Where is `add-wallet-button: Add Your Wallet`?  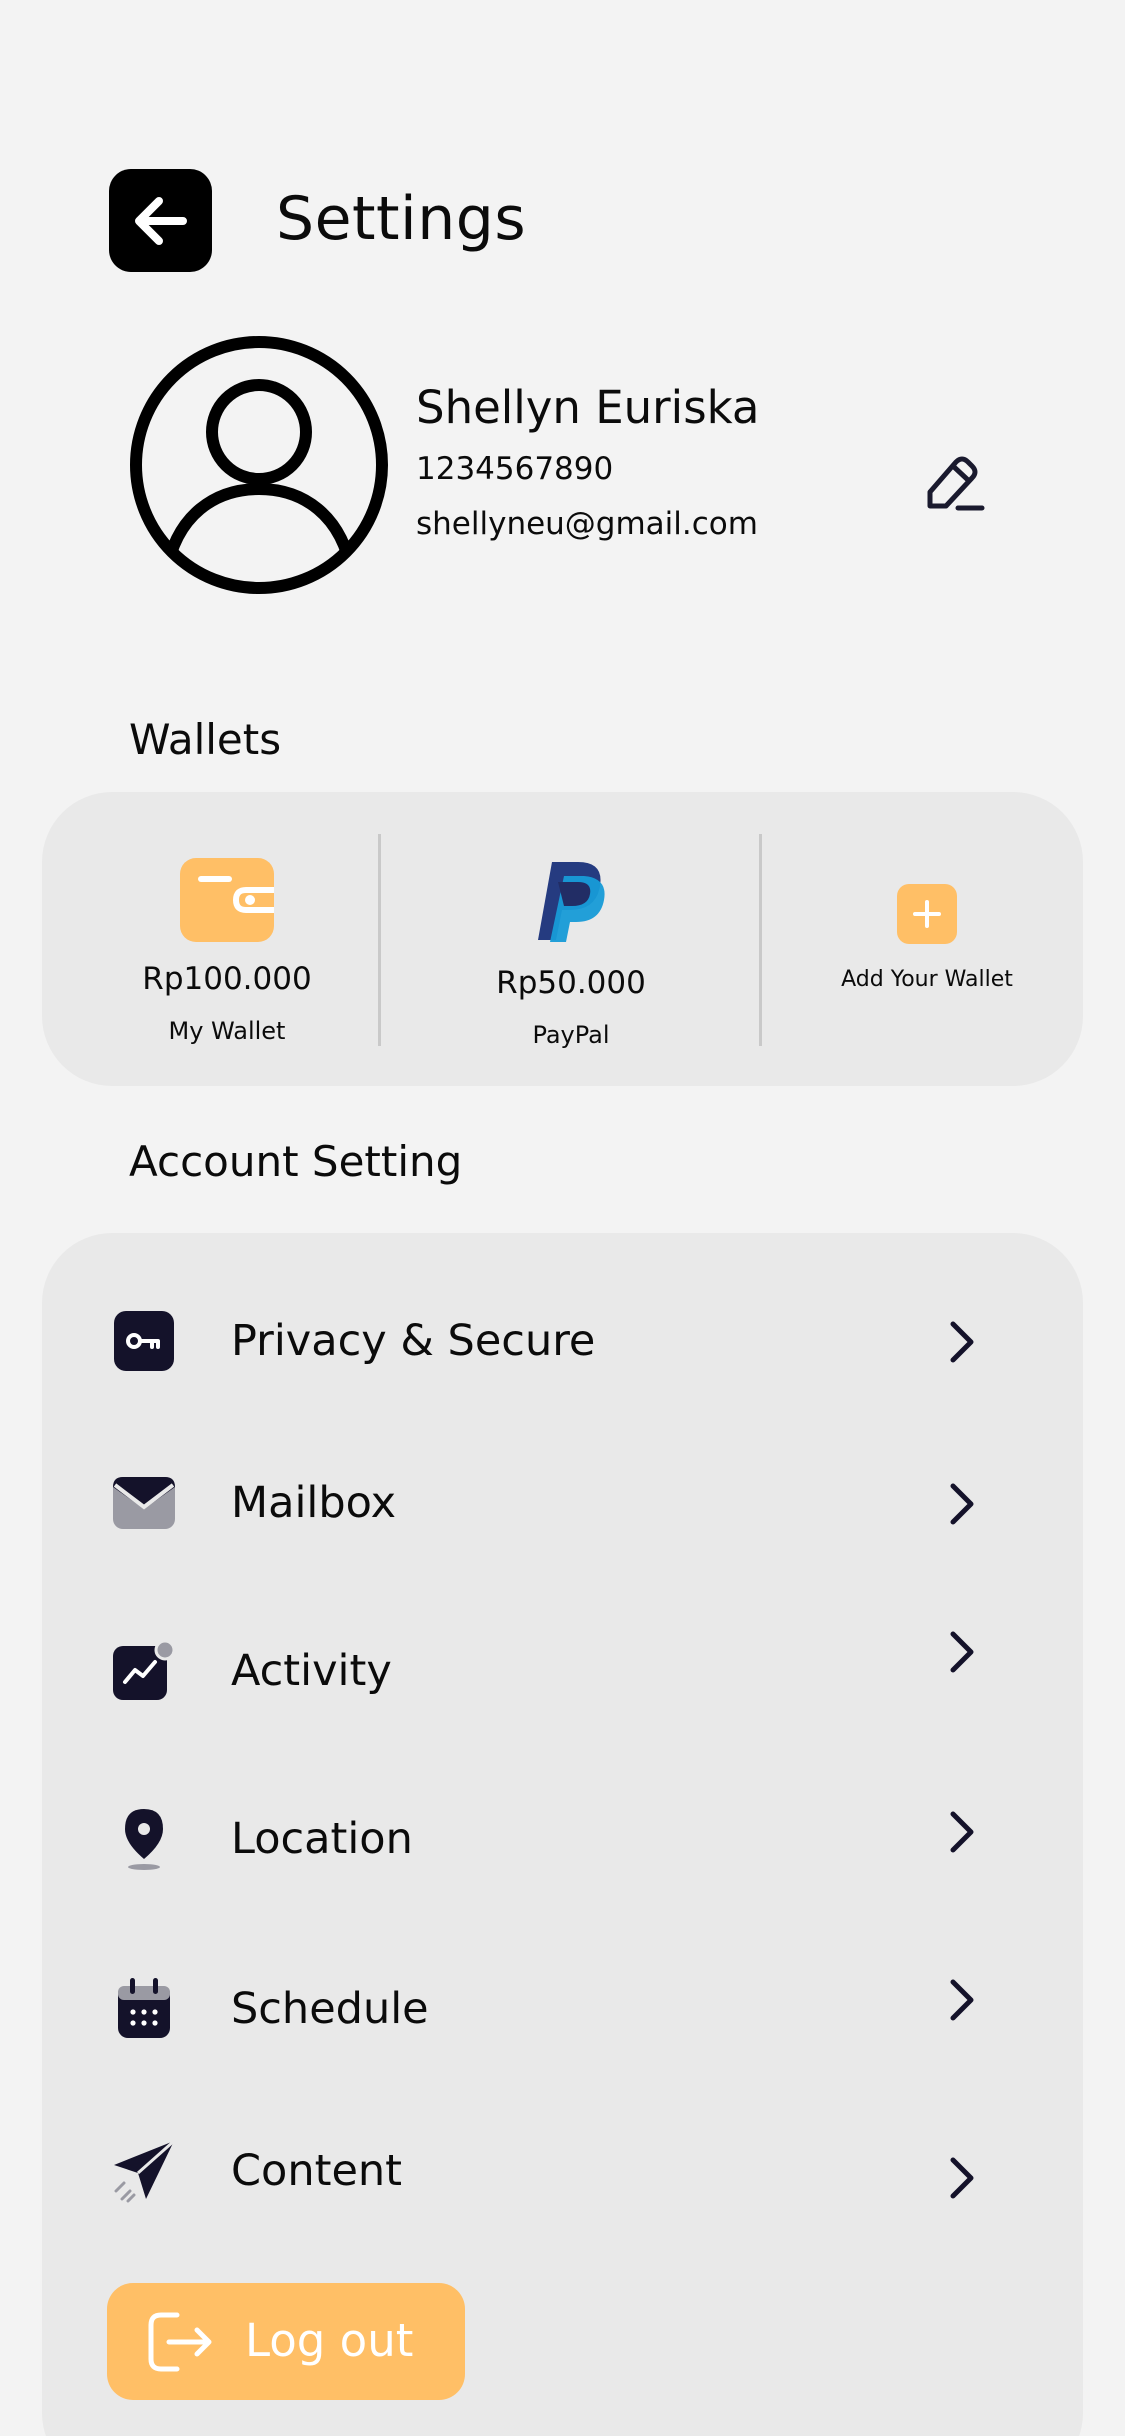 add-wallet-button: Add Your Wallet is located at coordinates (927, 939).